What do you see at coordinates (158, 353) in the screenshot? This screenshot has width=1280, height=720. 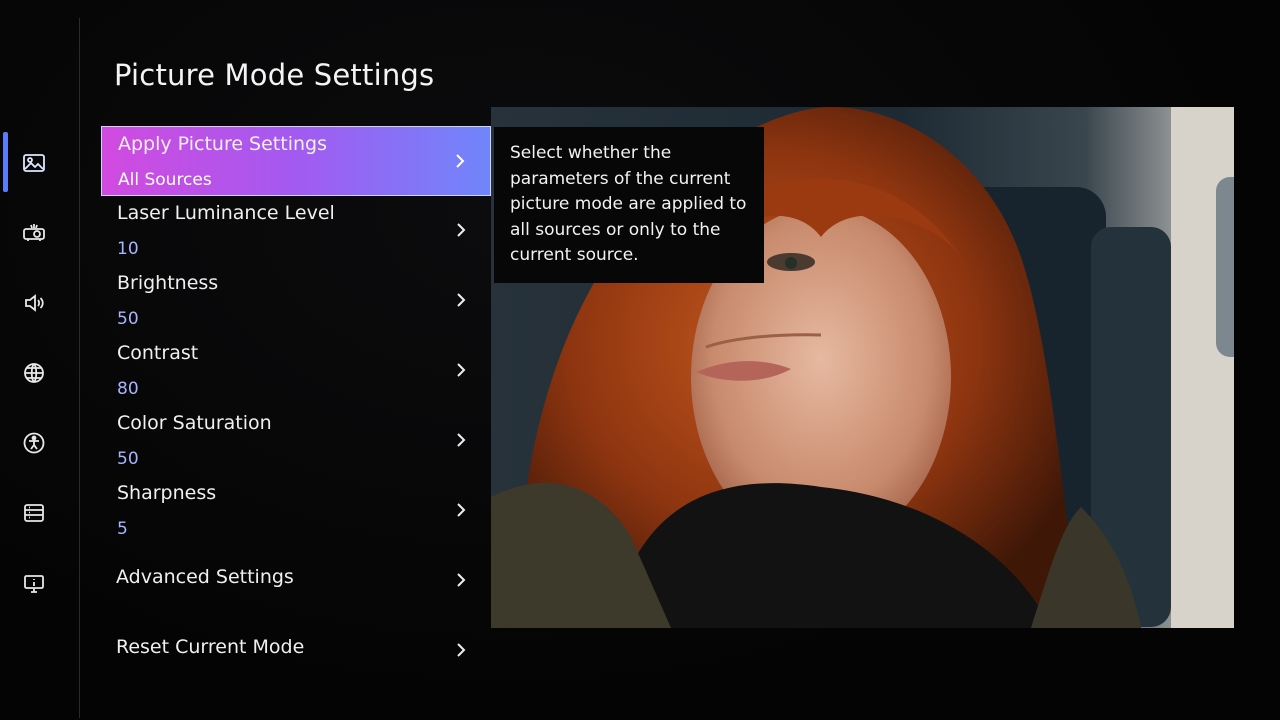 I see `menu-item-label: Contrast` at bounding box center [158, 353].